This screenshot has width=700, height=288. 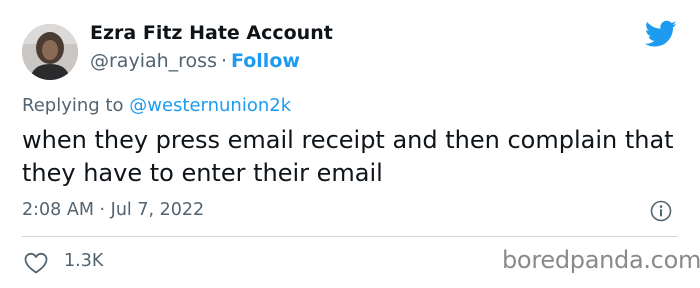 I want to click on avatar-image, so click(x=50, y=52).